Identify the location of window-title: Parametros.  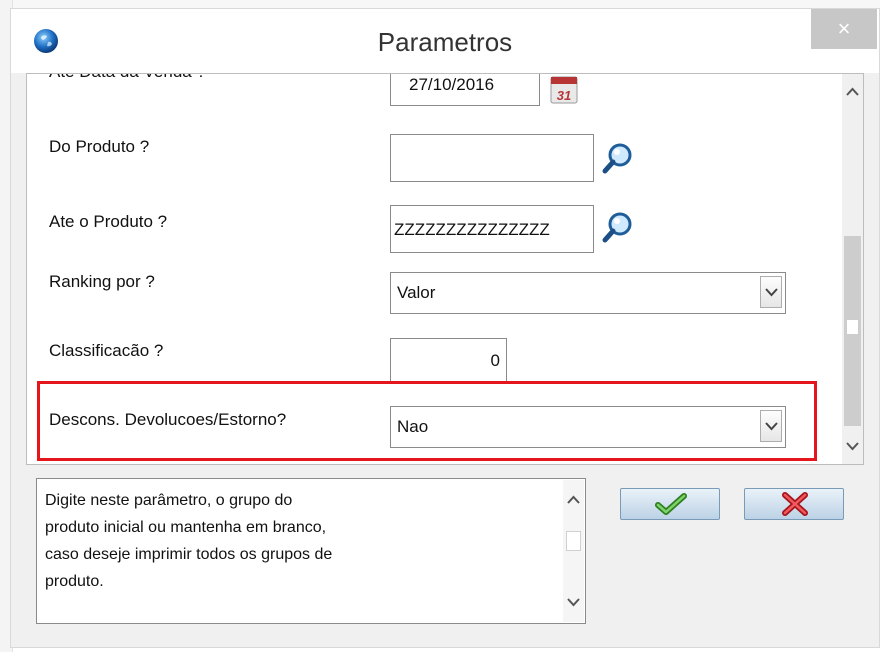
(445, 42).